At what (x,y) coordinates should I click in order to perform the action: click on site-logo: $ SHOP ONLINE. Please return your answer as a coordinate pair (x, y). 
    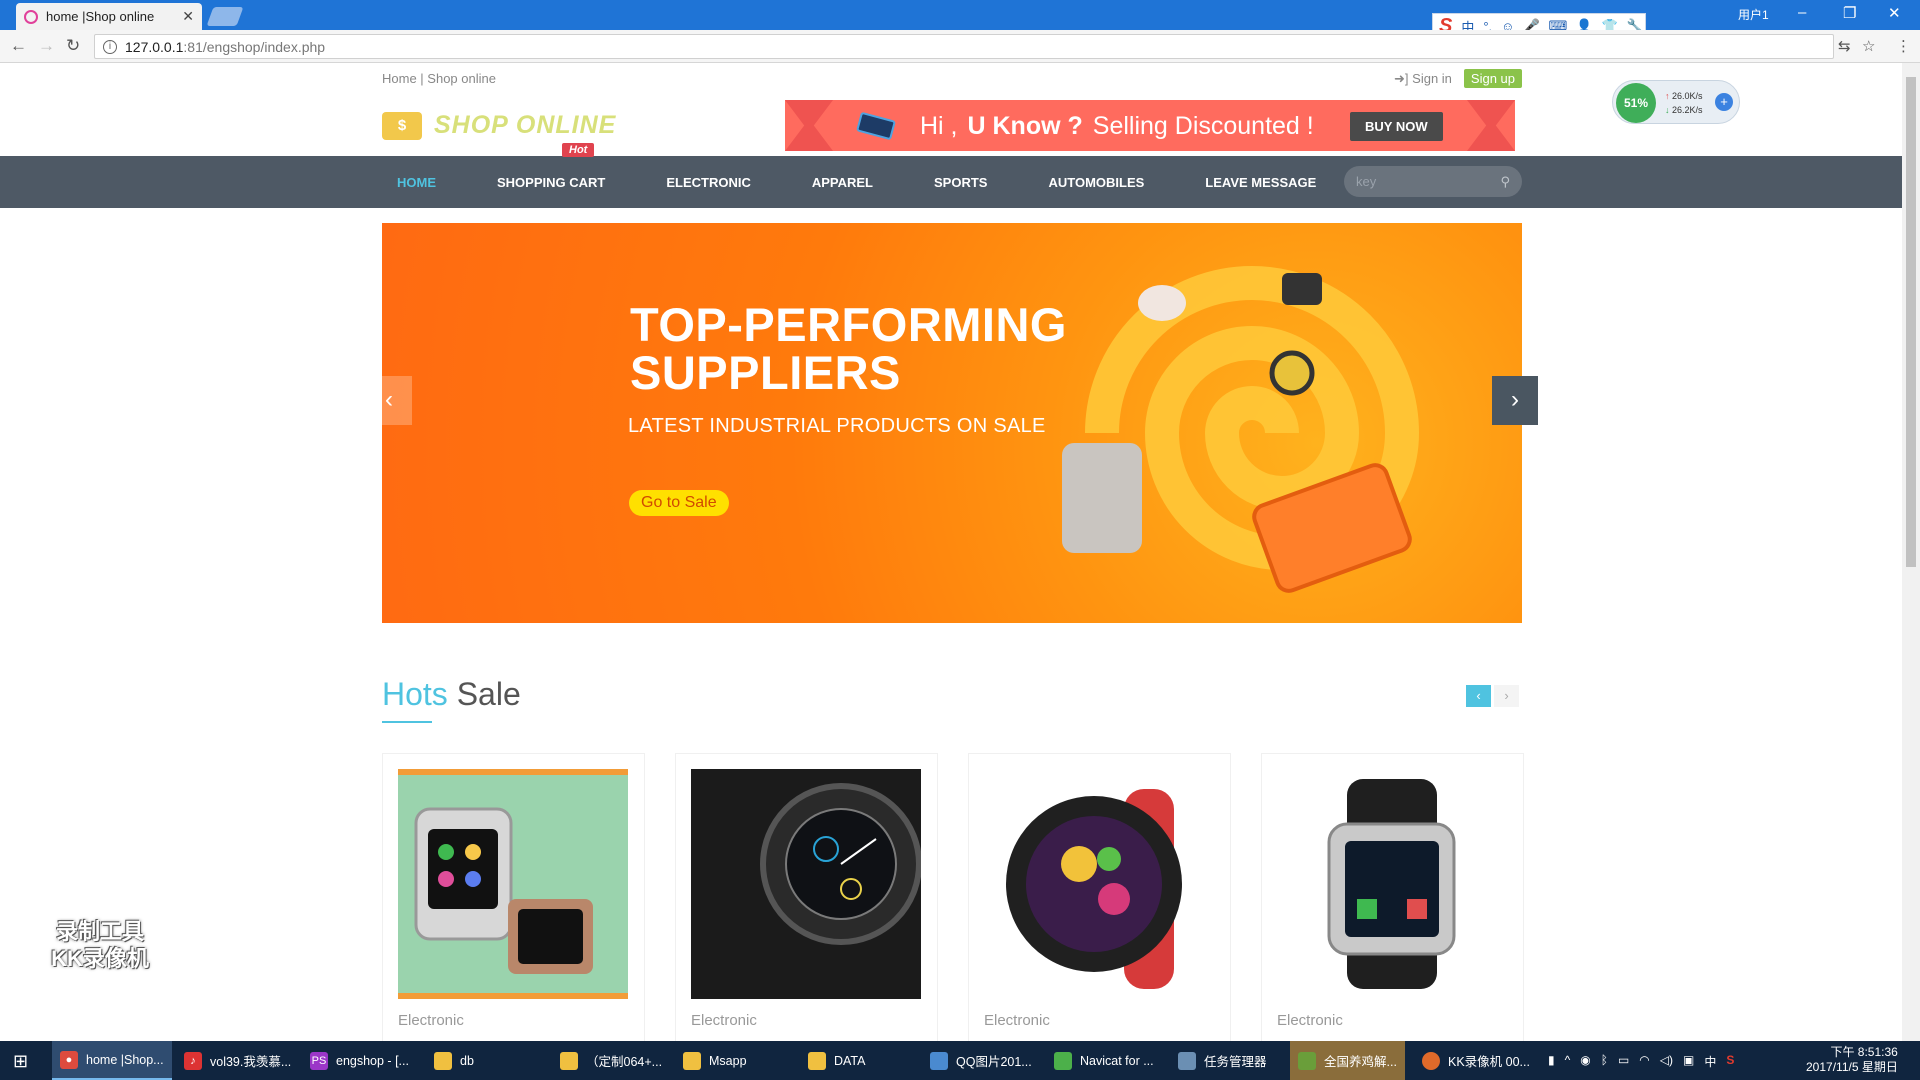
    Looking at the image, I should click on (499, 125).